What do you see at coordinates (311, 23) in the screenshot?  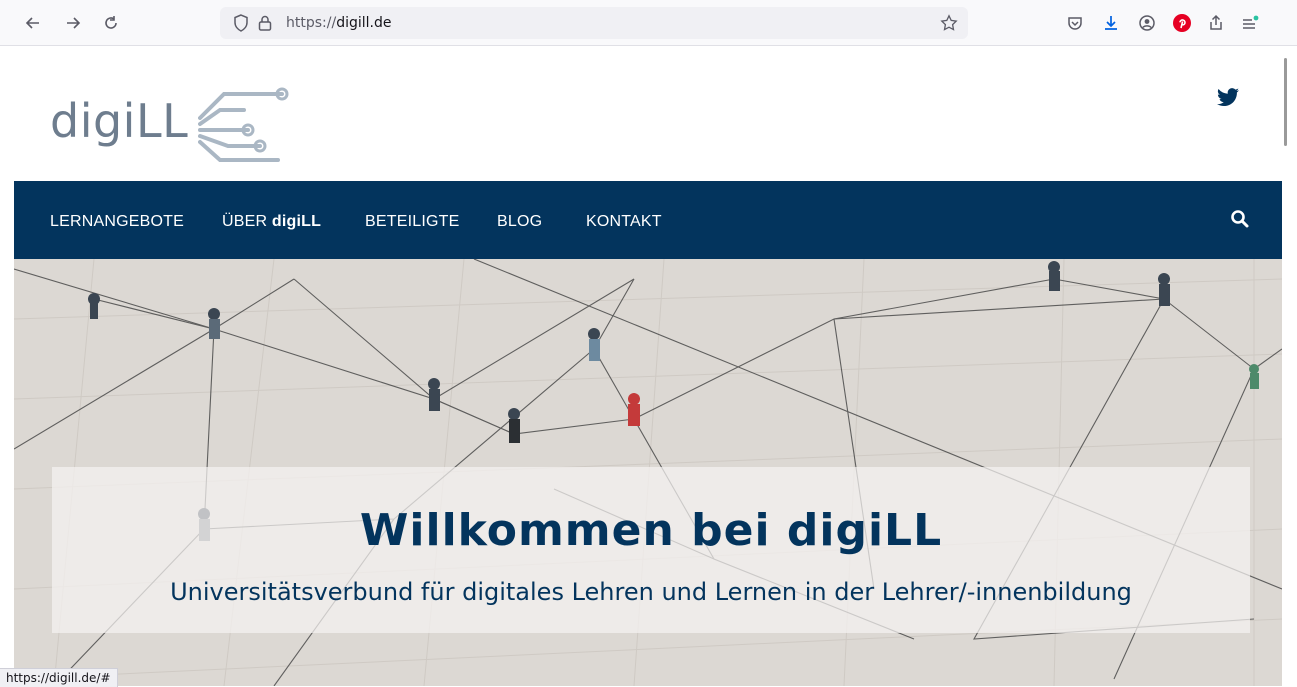 I see `url-scheme: https://` at bounding box center [311, 23].